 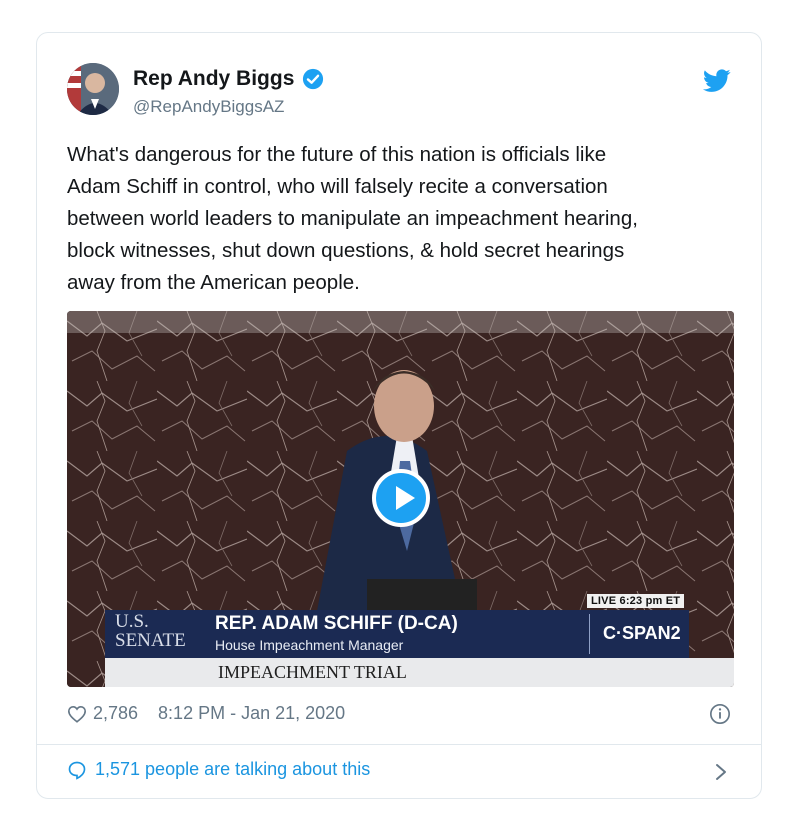 What do you see at coordinates (313, 79) in the screenshot?
I see `verified-badge-icon` at bounding box center [313, 79].